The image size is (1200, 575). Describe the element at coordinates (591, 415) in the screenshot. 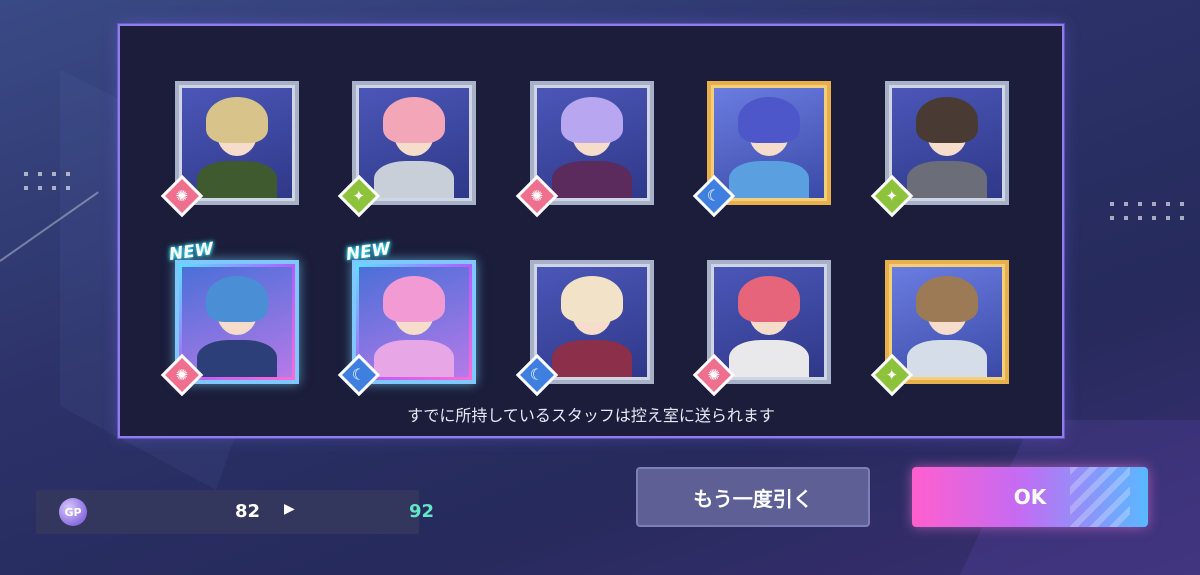

I see `duplicate-notice: すでに所持しているスタッフは控え室に送られます` at that location.